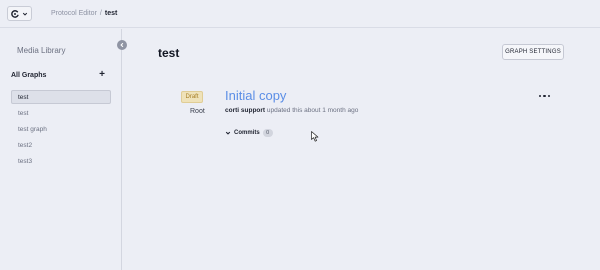 The height and width of the screenshot is (270, 600). I want to click on graph-list: test test test graph test2 test3, so click(61, 130).